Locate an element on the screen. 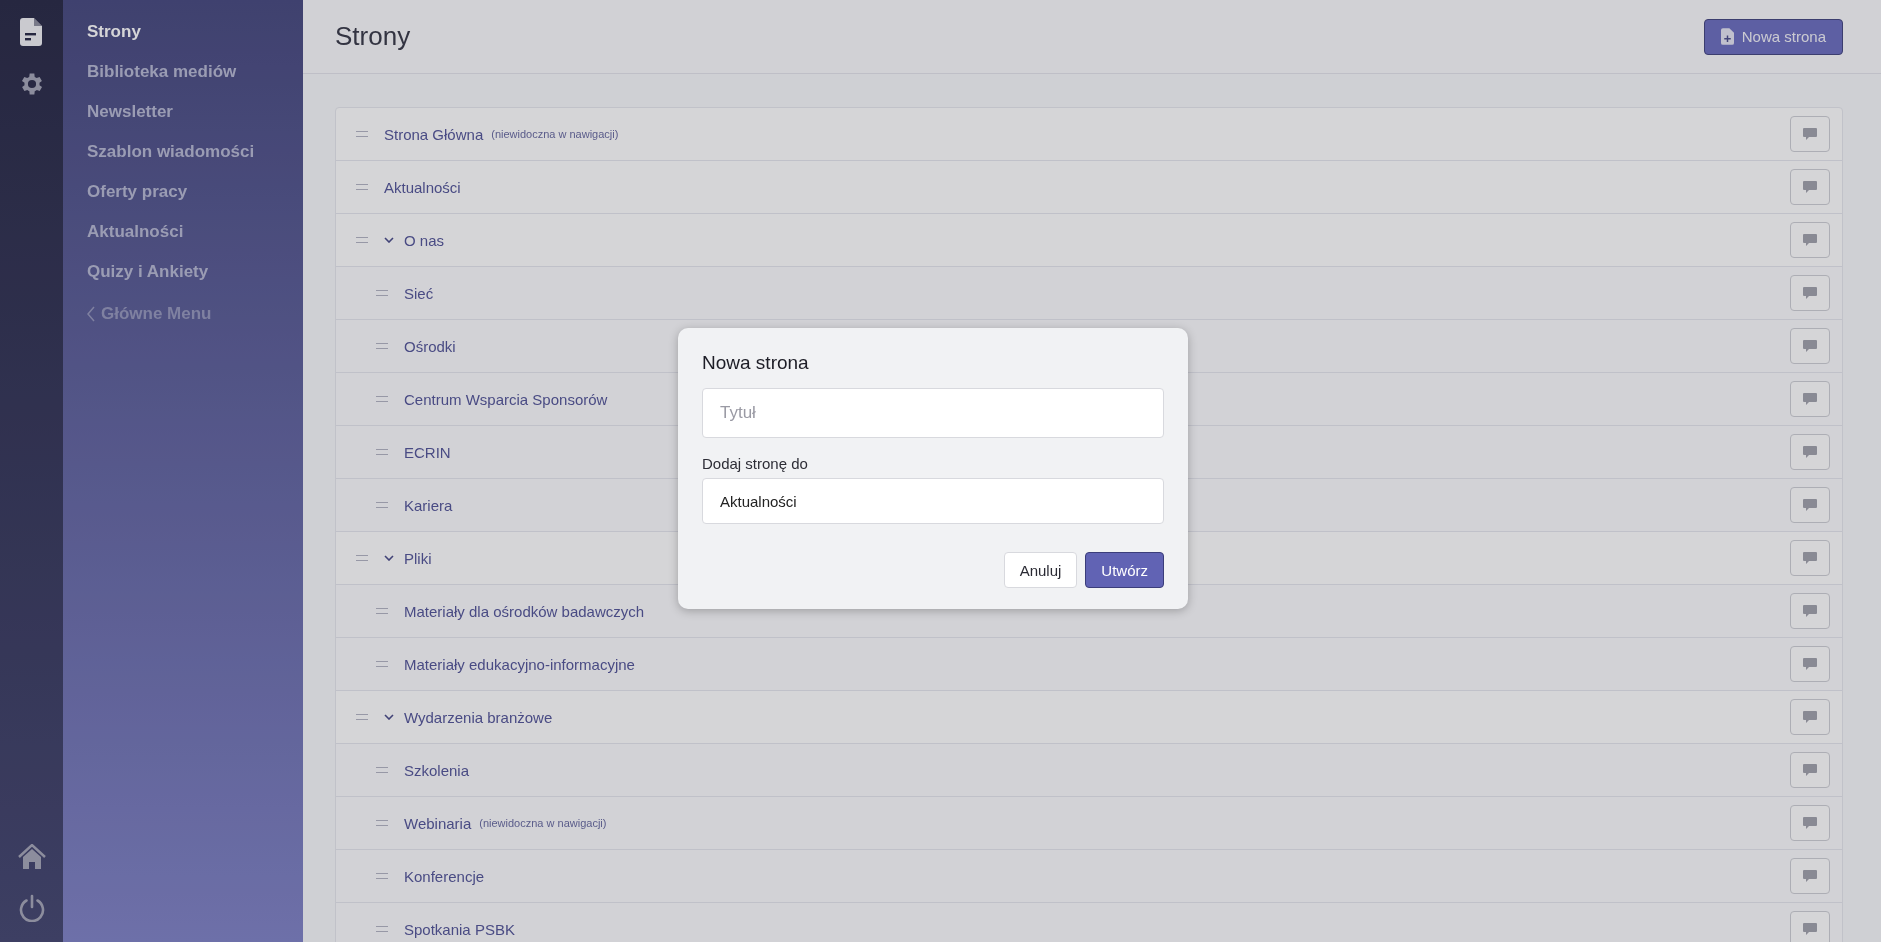  page-link: Materiały dla ośrodków badawczych is located at coordinates (524, 611).